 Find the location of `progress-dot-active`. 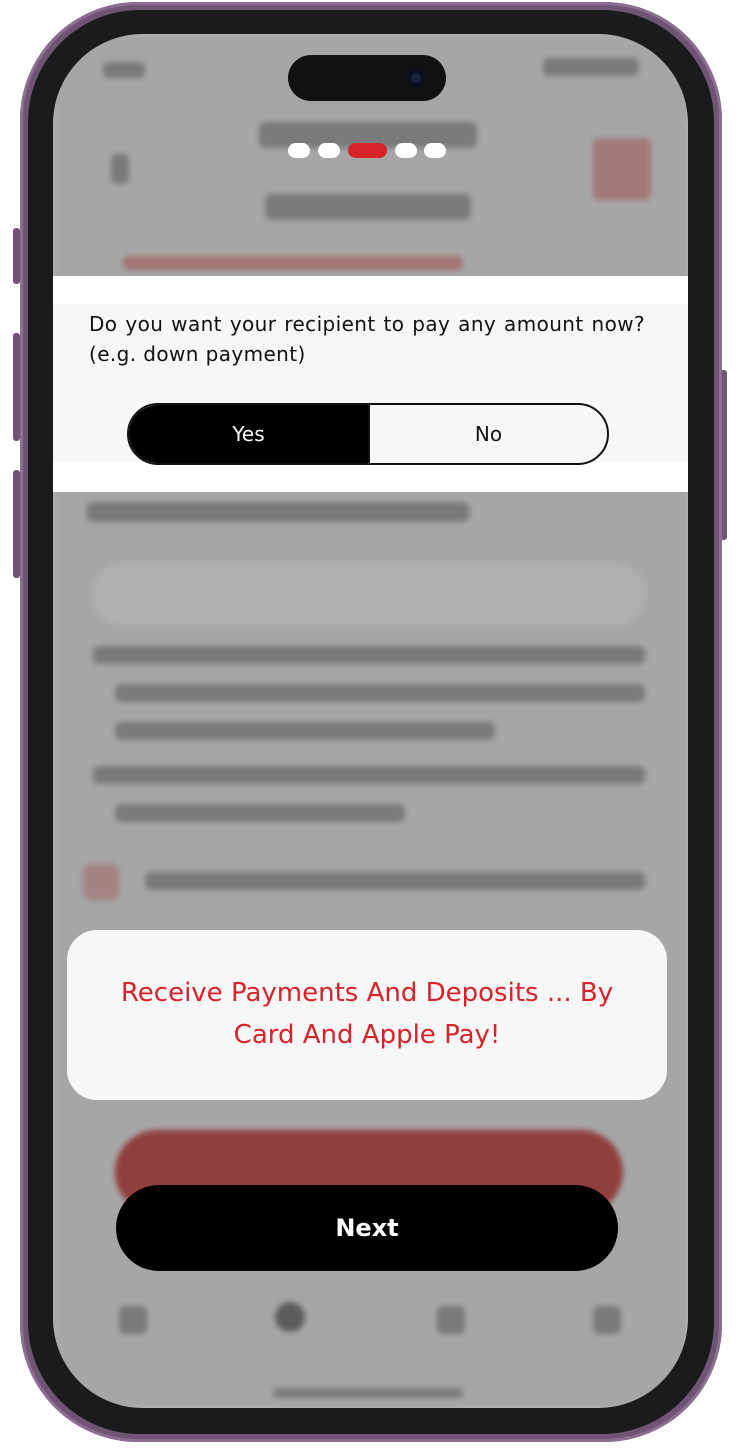

progress-dot-active is located at coordinates (367, 150).